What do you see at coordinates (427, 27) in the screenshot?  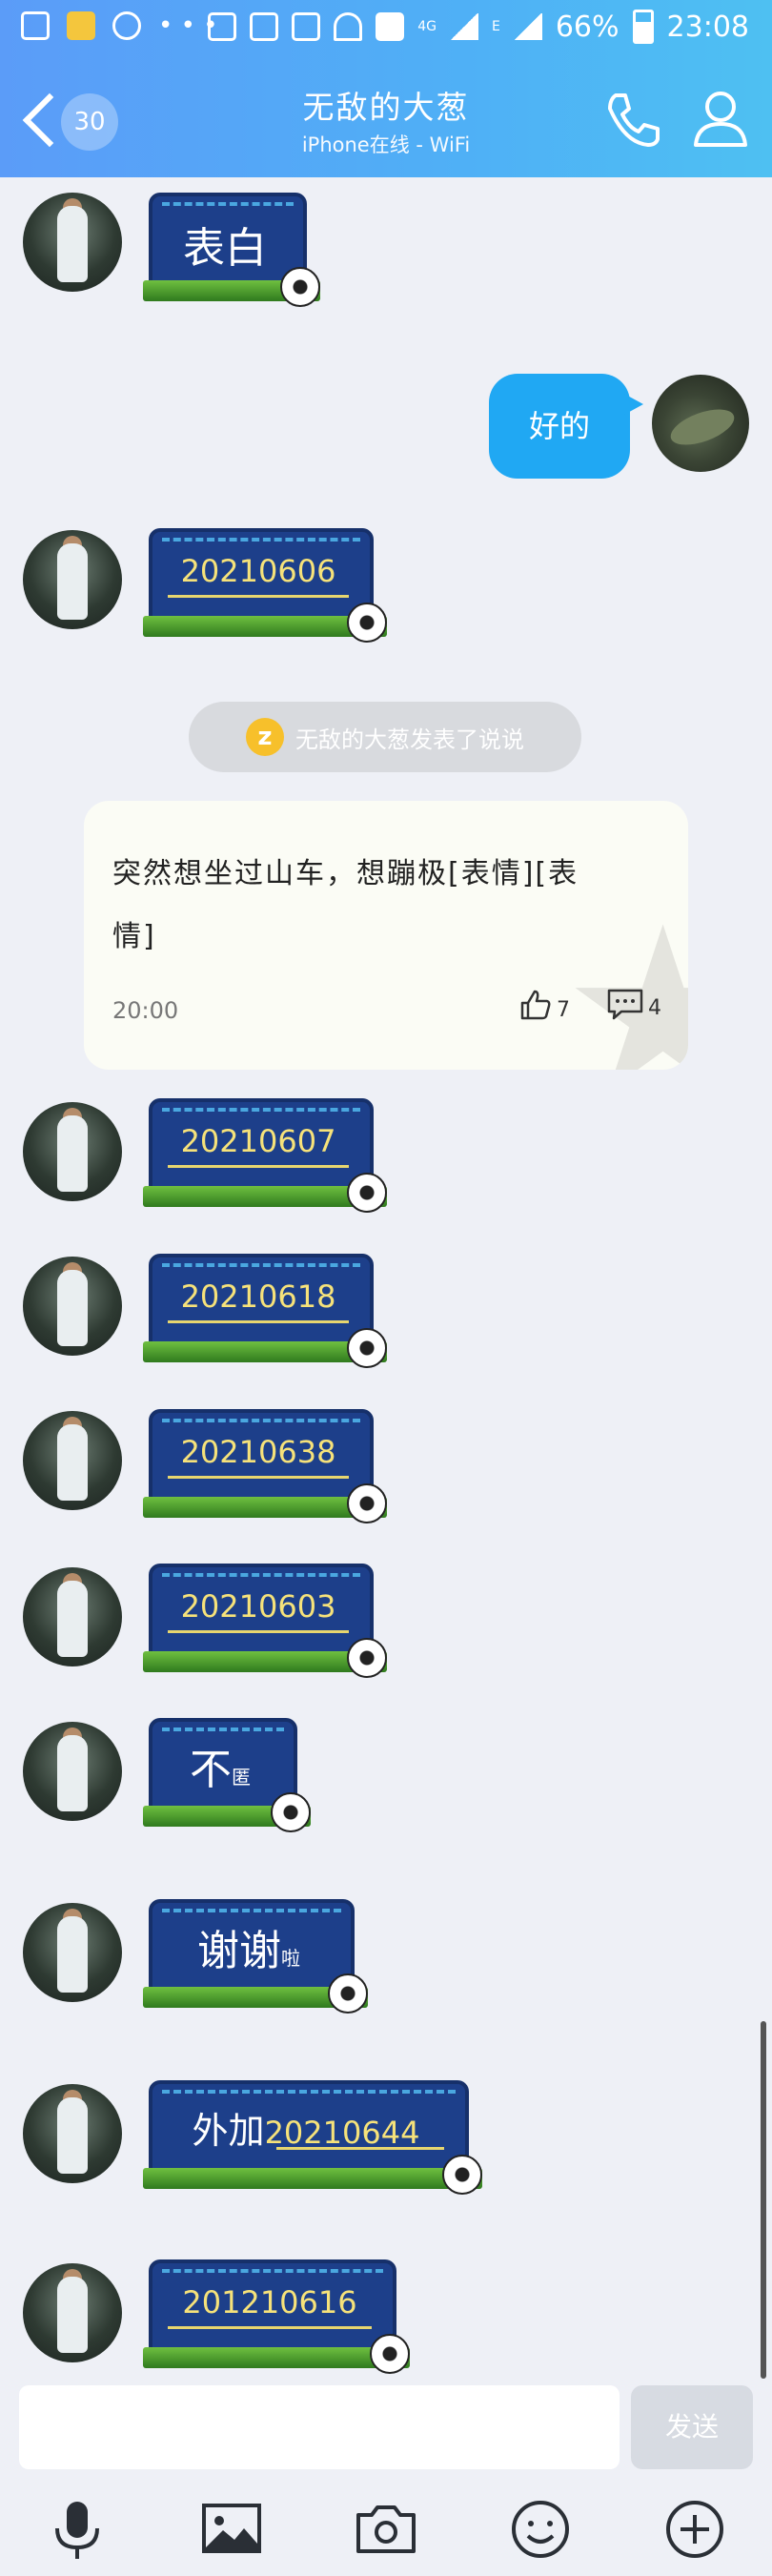 I see `network-4g: 4G` at bounding box center [427, 27].